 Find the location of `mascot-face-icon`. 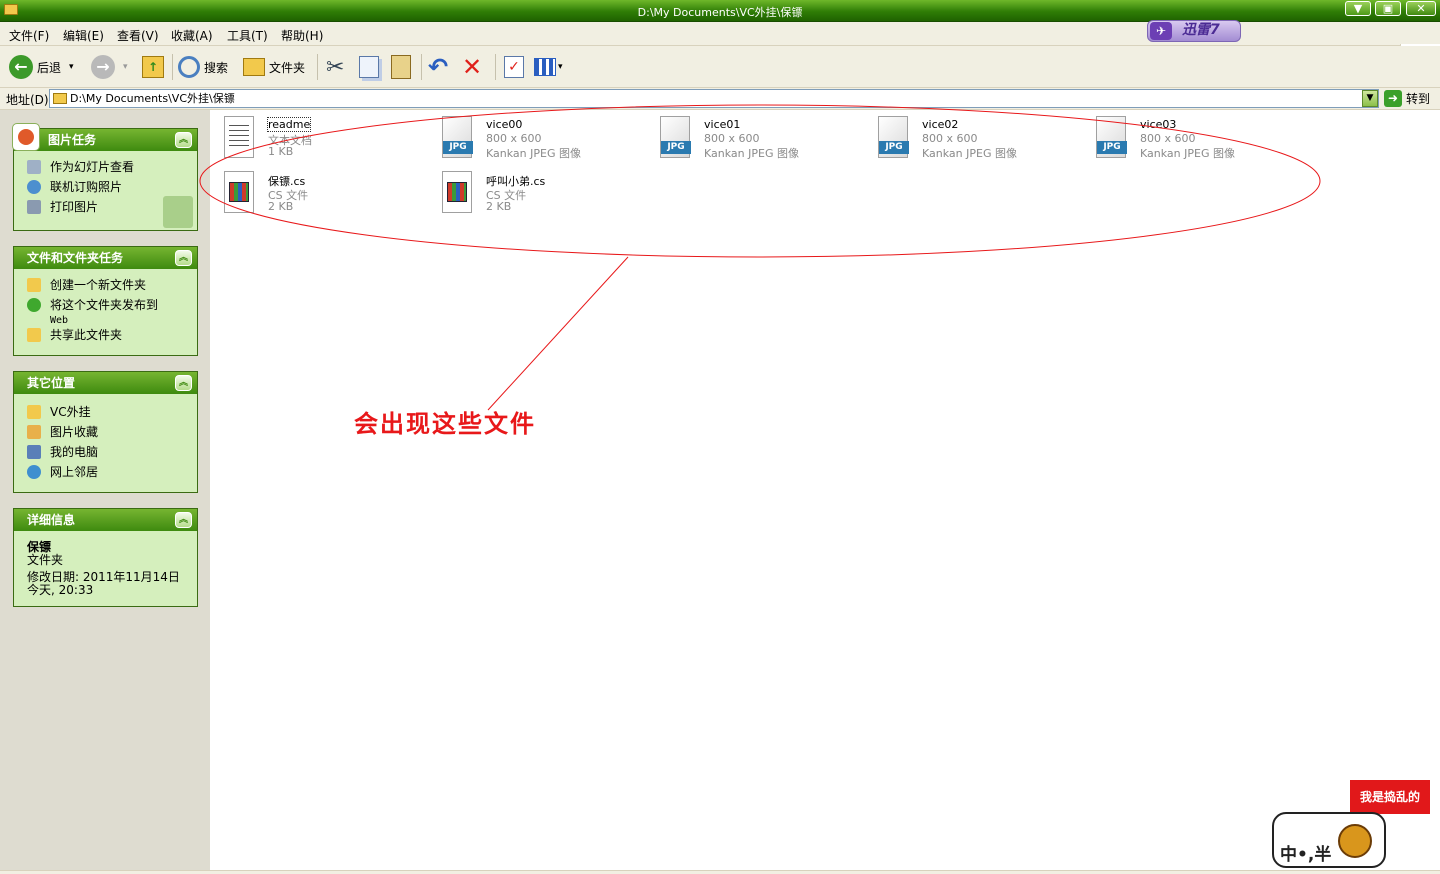

mascot-face-icon is located at coordinates (1355, 841).